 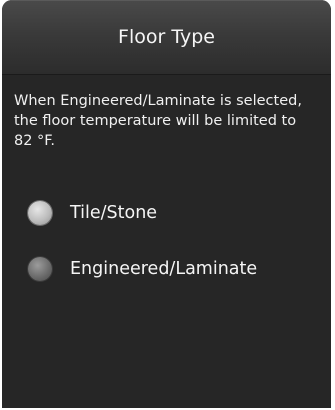 I want to click on option-engineered-laminate: Engineered/Laminate, so click(x=142, y=269).